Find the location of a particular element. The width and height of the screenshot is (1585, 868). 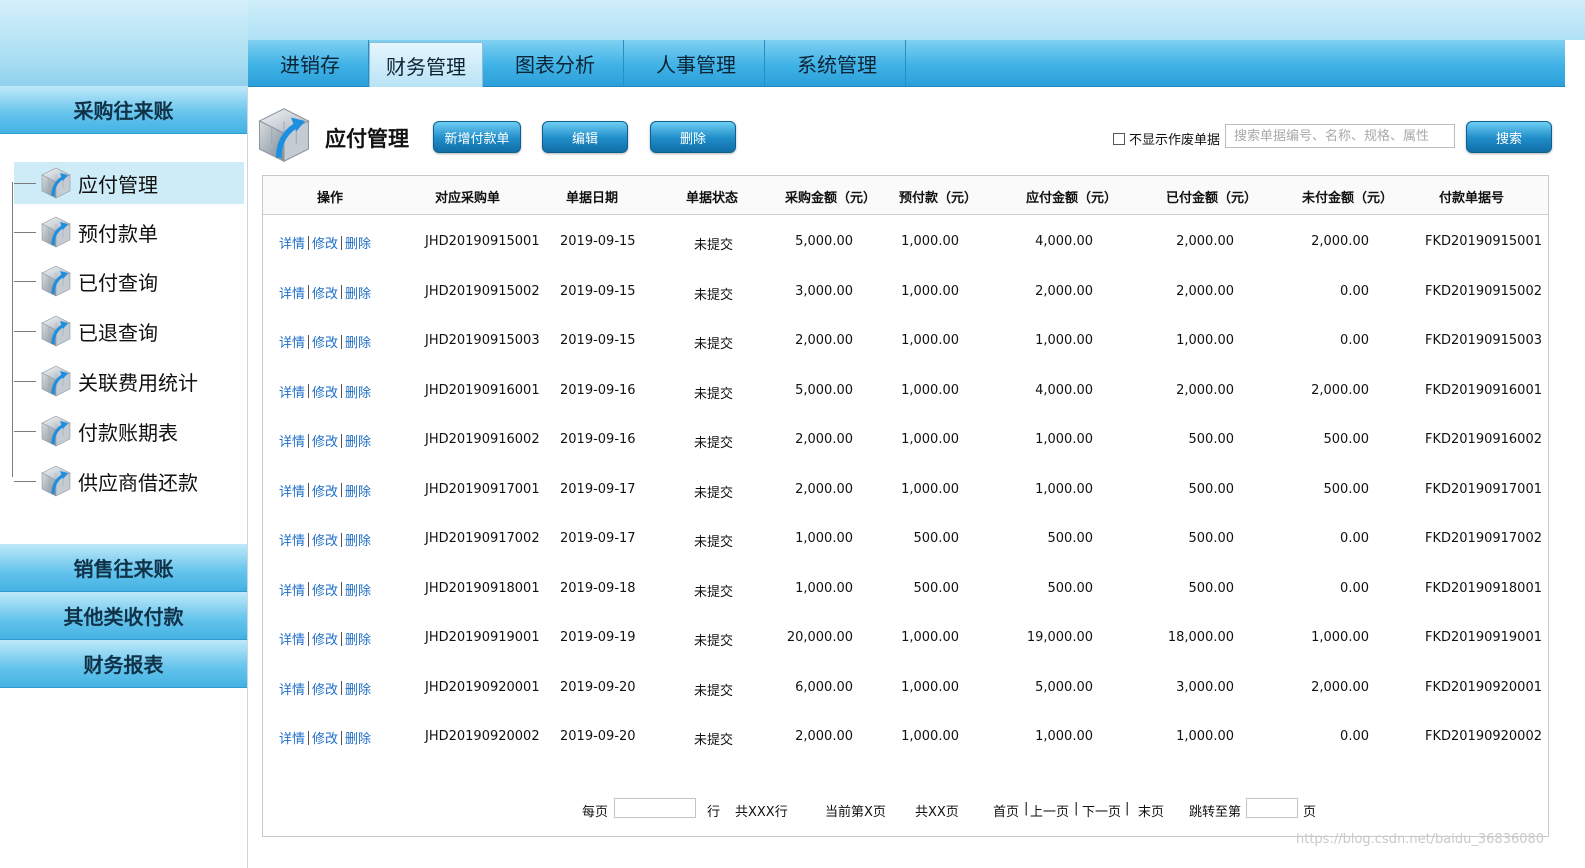

col-header-status: 单据状态 is located at coordinates (712, 198).